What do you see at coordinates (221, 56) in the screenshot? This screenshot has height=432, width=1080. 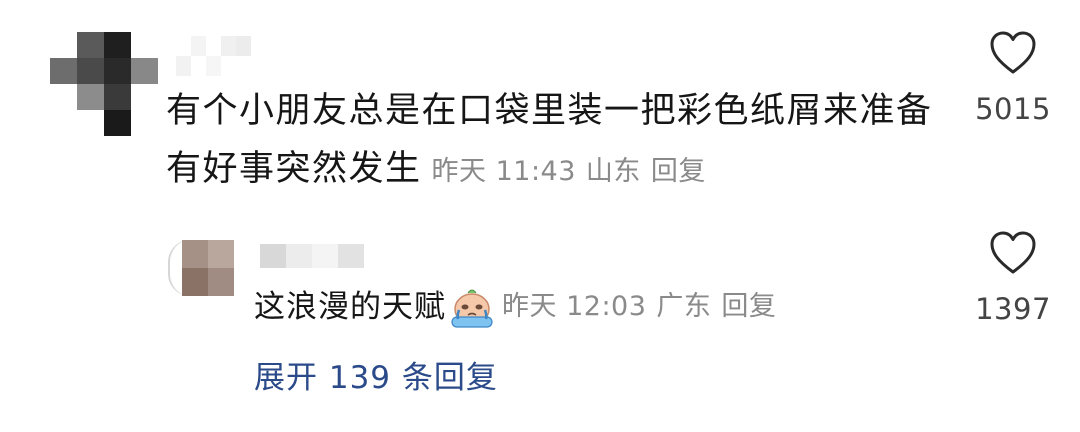 I see `username-blurred` at bounding box center [221, 56].